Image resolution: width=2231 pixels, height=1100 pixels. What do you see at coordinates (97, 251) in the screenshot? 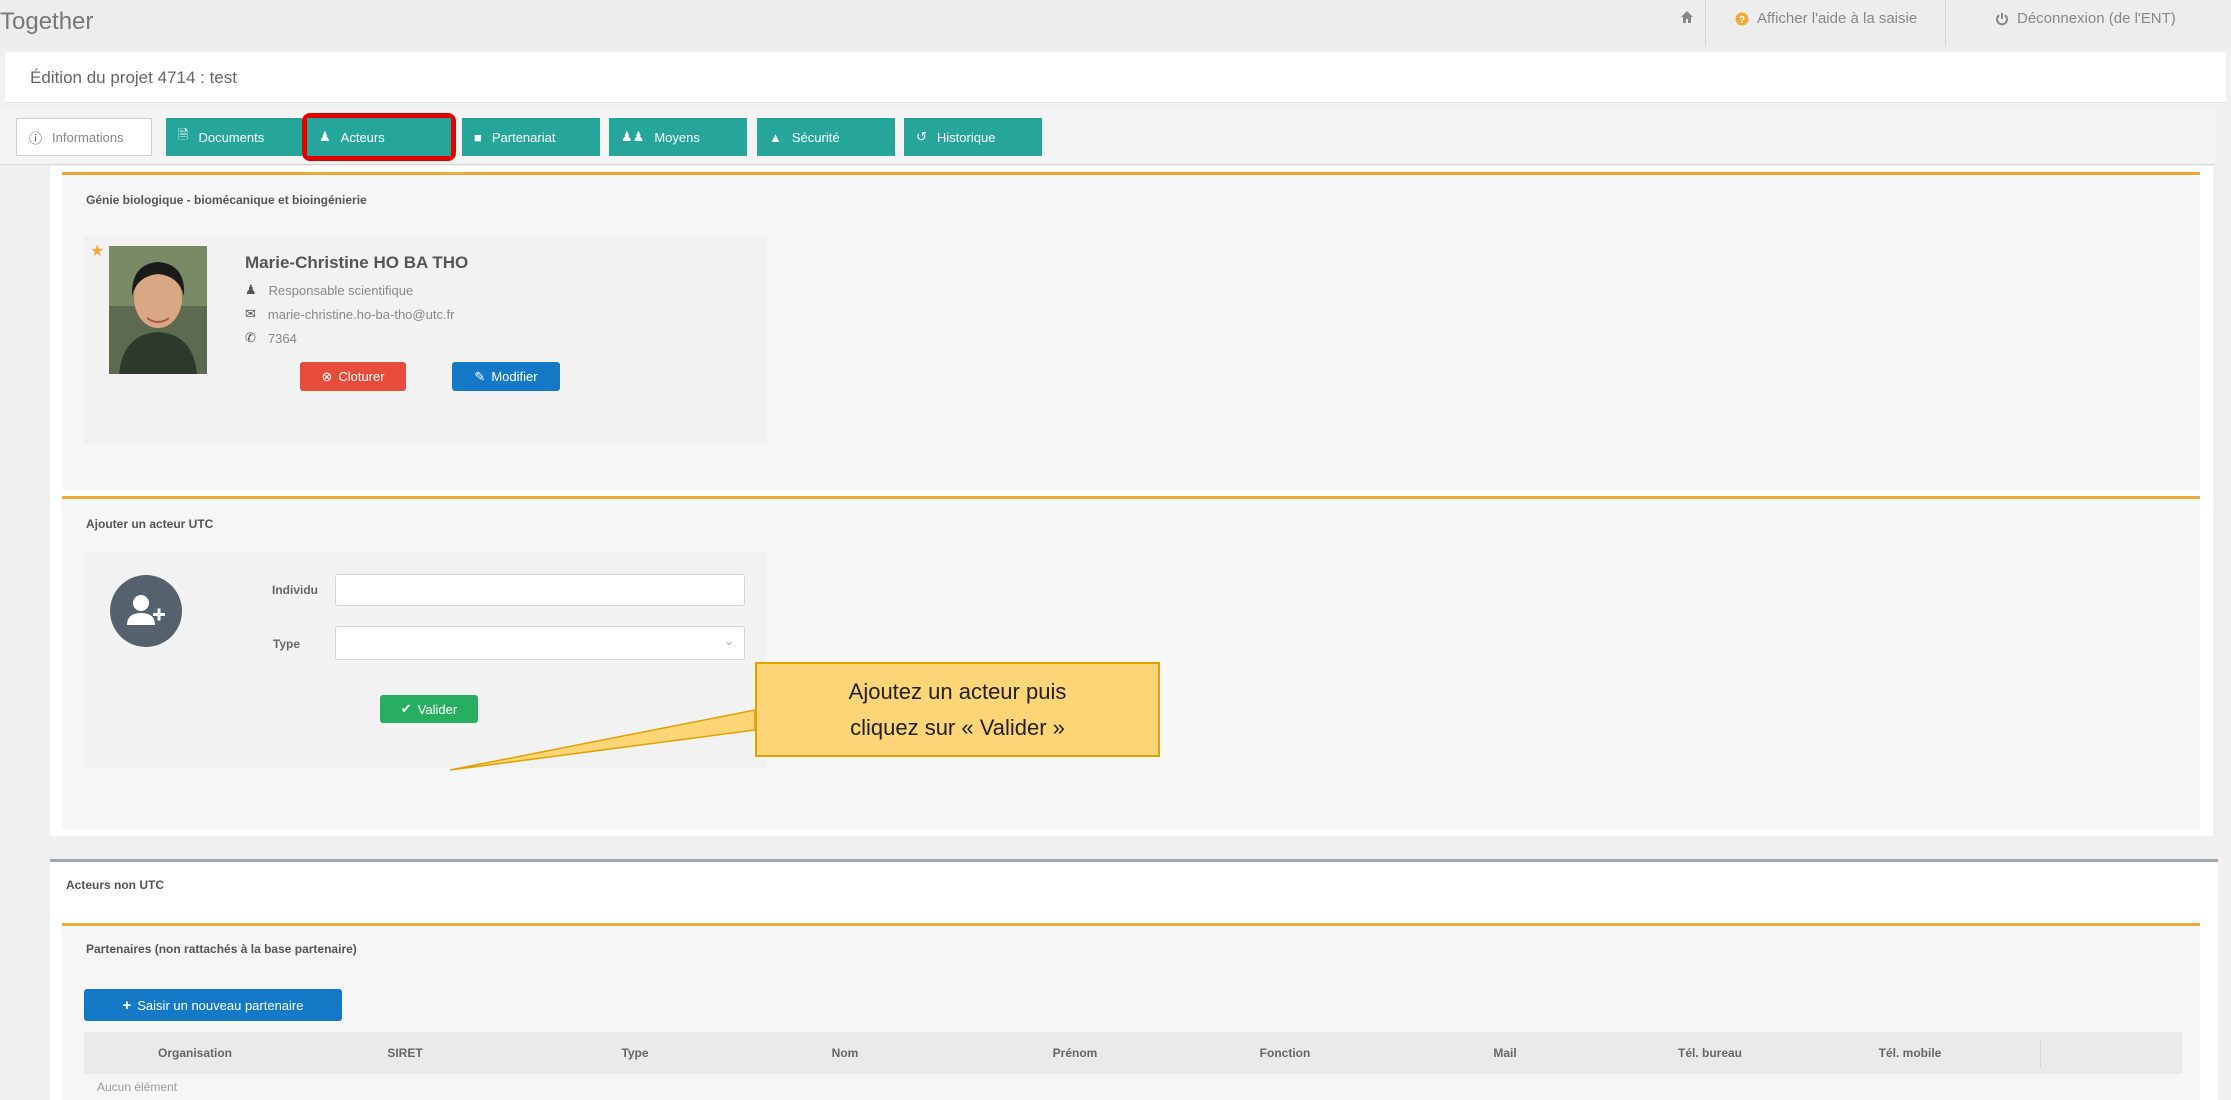
I see `star-icon: ★` at bounding box center [97, 251].